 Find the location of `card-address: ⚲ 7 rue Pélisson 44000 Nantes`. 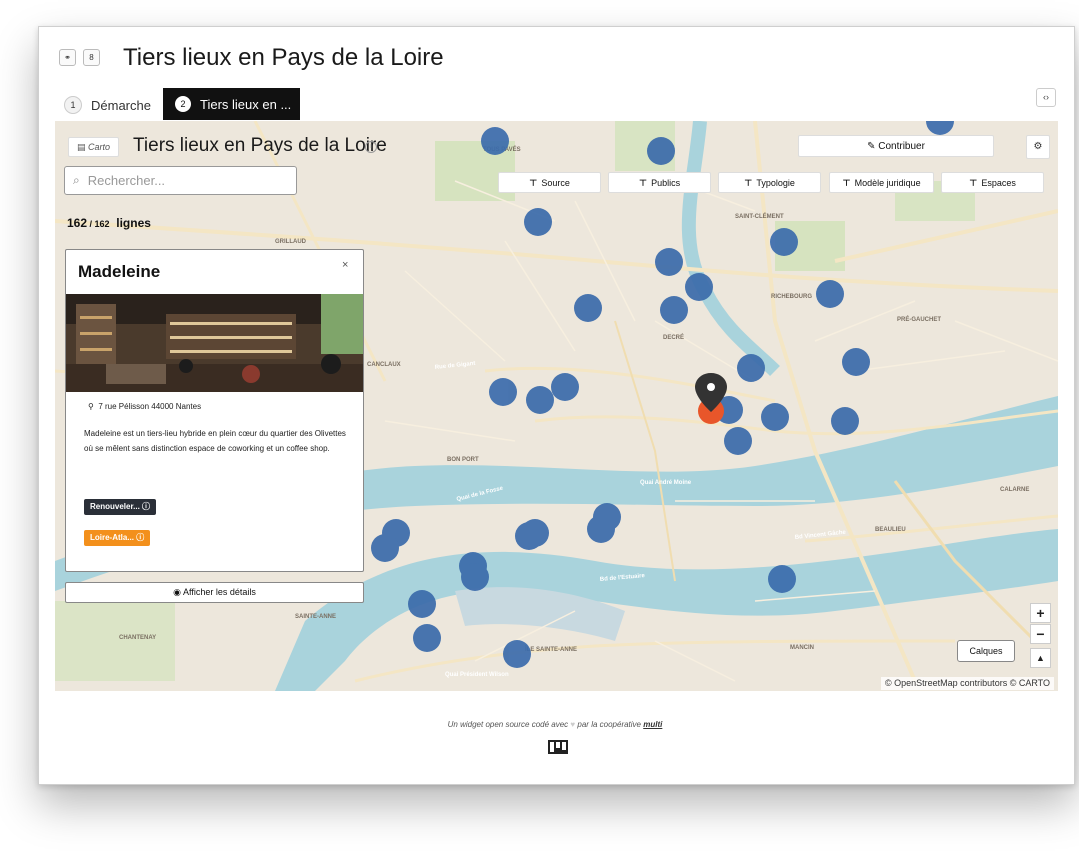

card-address: ⚲ 7 rue Pélisson 44000 Nantes is located at coordinates (145, 406).